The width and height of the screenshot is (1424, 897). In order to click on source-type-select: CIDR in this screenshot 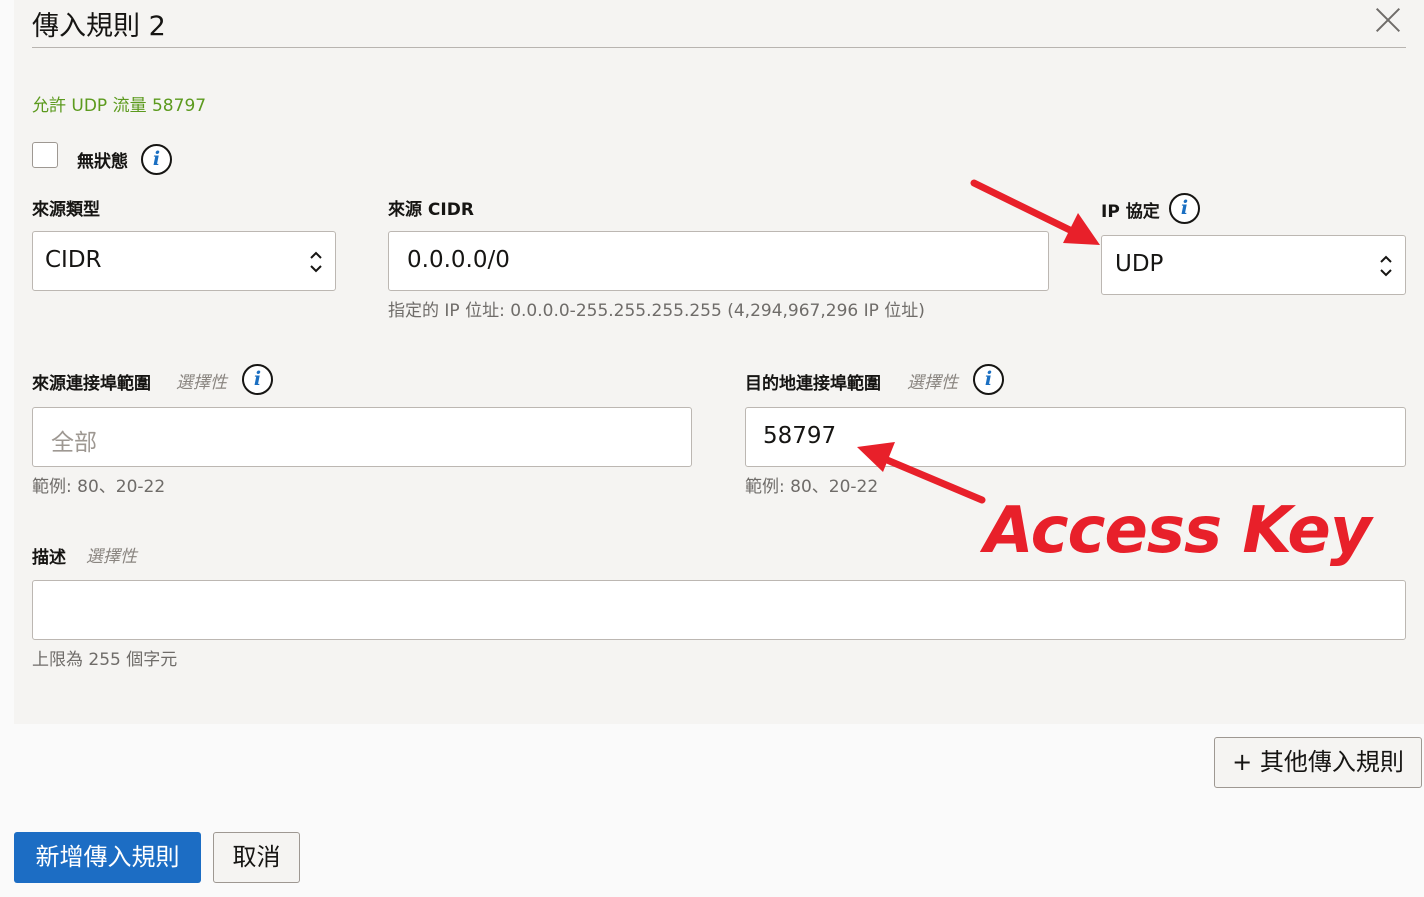, I will do `click(184, 261)`.